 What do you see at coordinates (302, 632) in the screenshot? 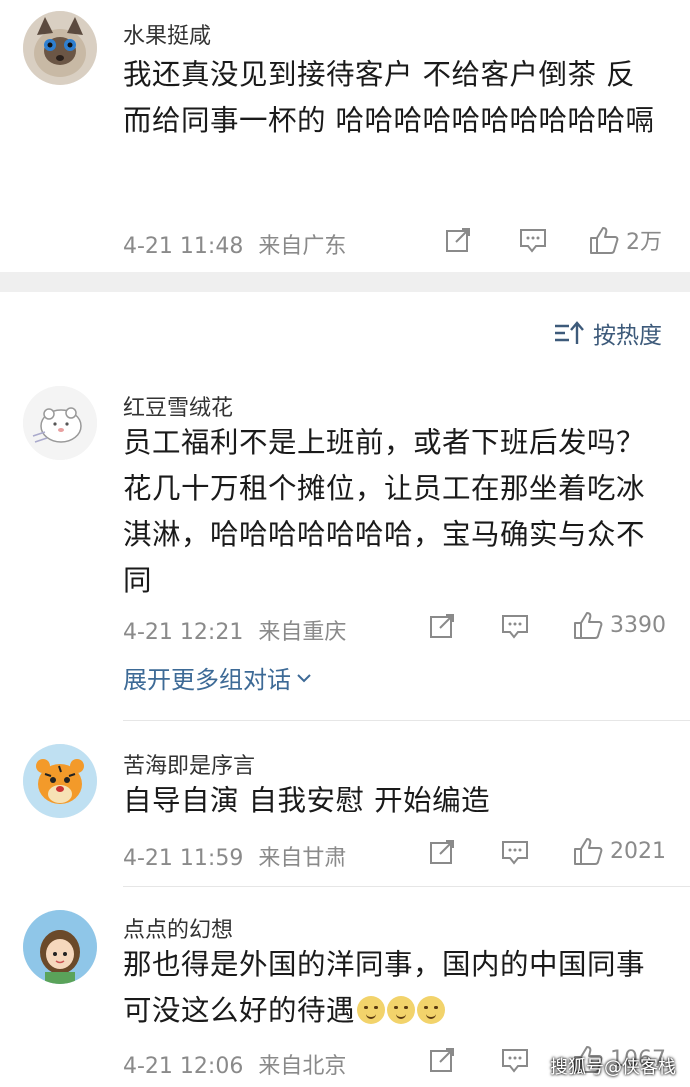
I see `comment-location: 来自重庆` at bounding box center [302, 632].